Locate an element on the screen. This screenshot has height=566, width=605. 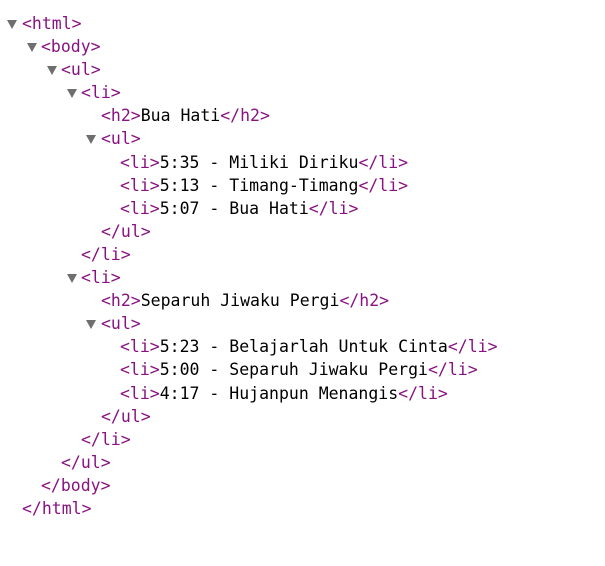
node-h2: <h2>Separuh Jiwaku Pergi</h2> is located at coordinates (302, 300).